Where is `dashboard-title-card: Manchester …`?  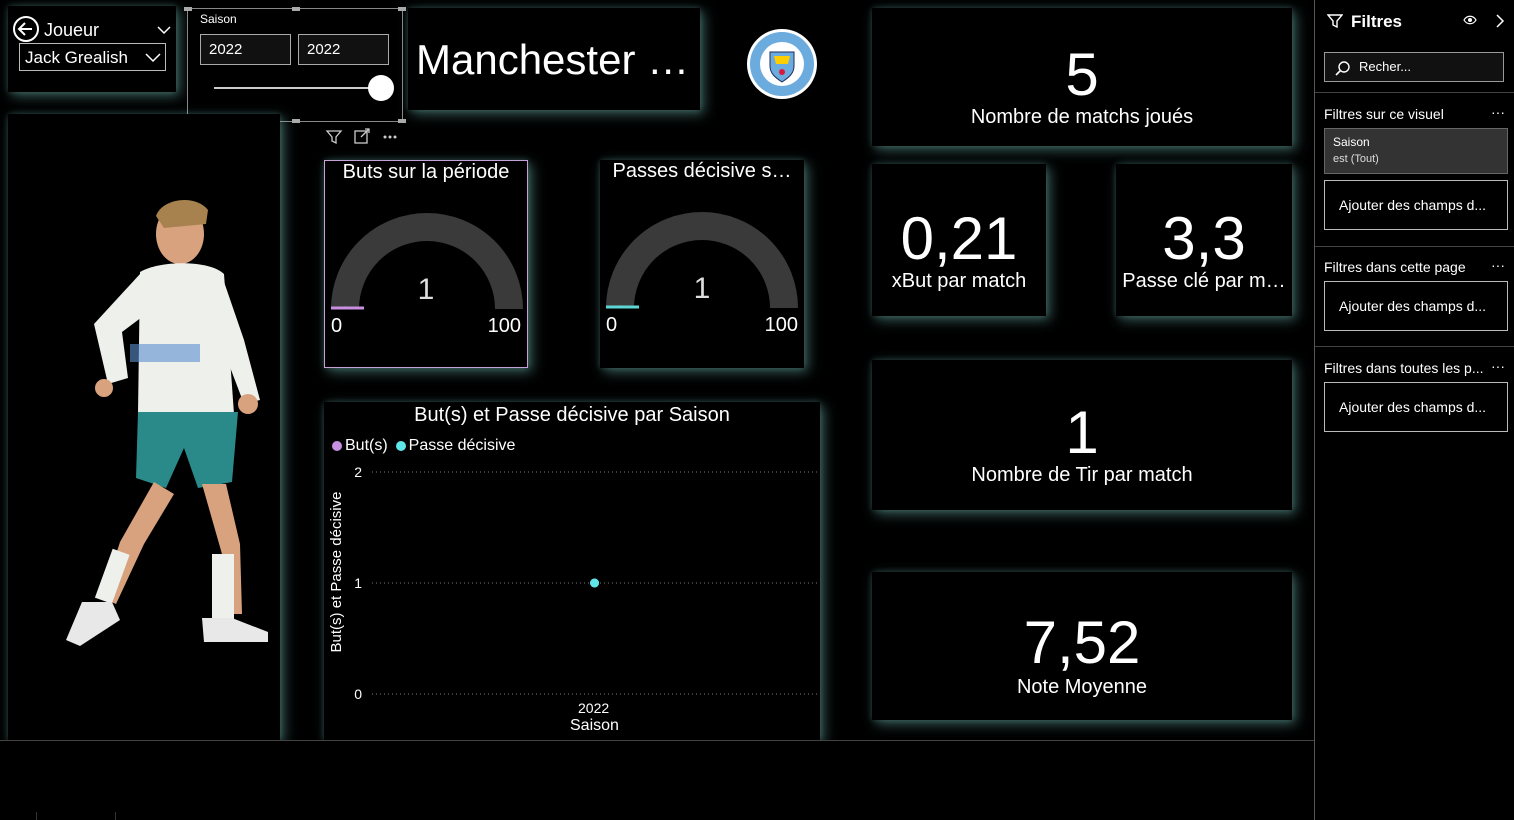
dashboard-title-card: Manchester … is located at coordinates (554, 59).